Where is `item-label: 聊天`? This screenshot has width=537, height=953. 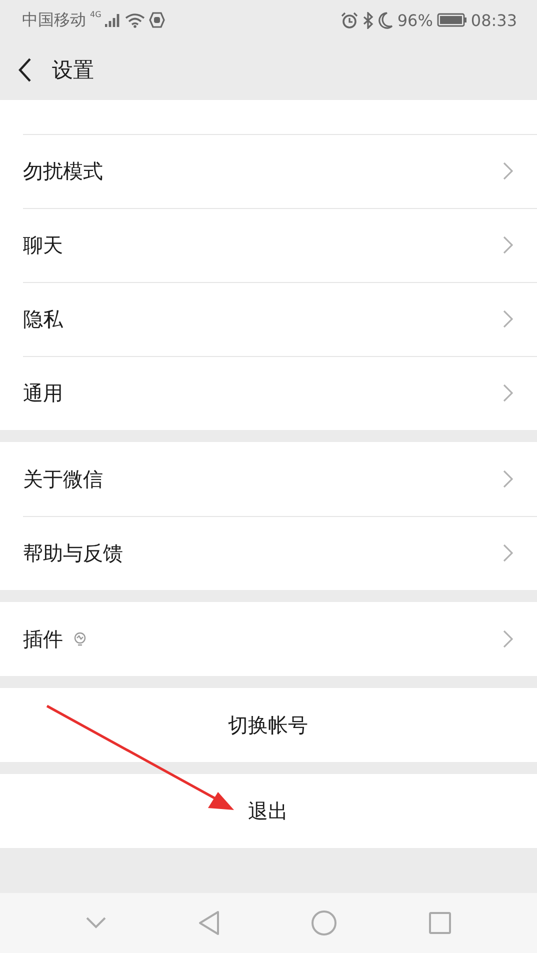
item-label: 聊天 is located at coordinates (43, 245).